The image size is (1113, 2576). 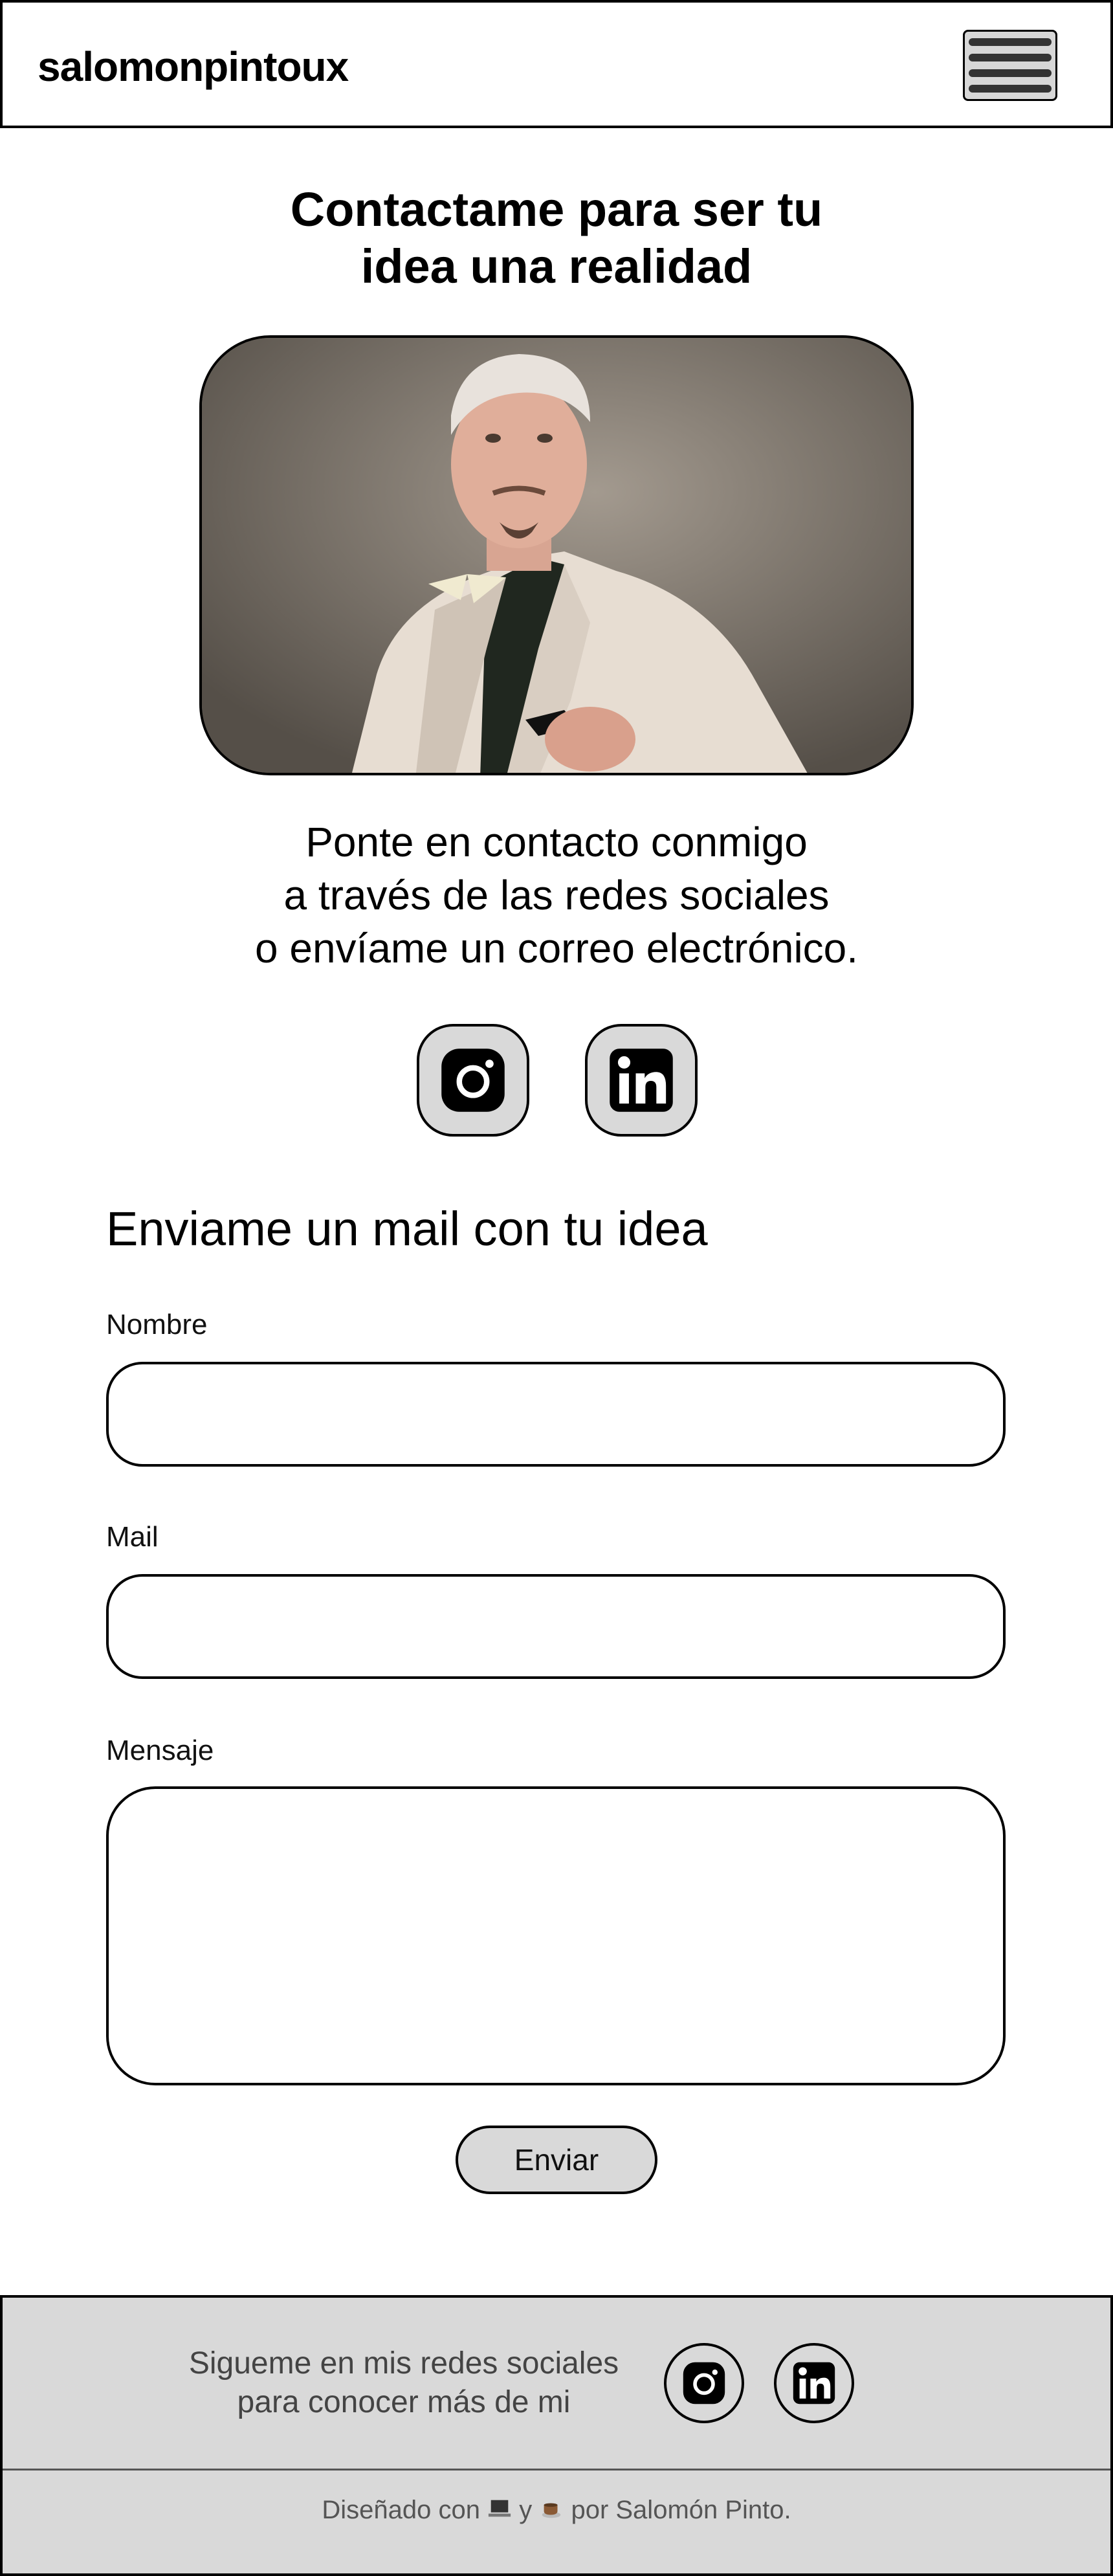 I want to click on name-label: Nombre, so click(x=157, y=1324).